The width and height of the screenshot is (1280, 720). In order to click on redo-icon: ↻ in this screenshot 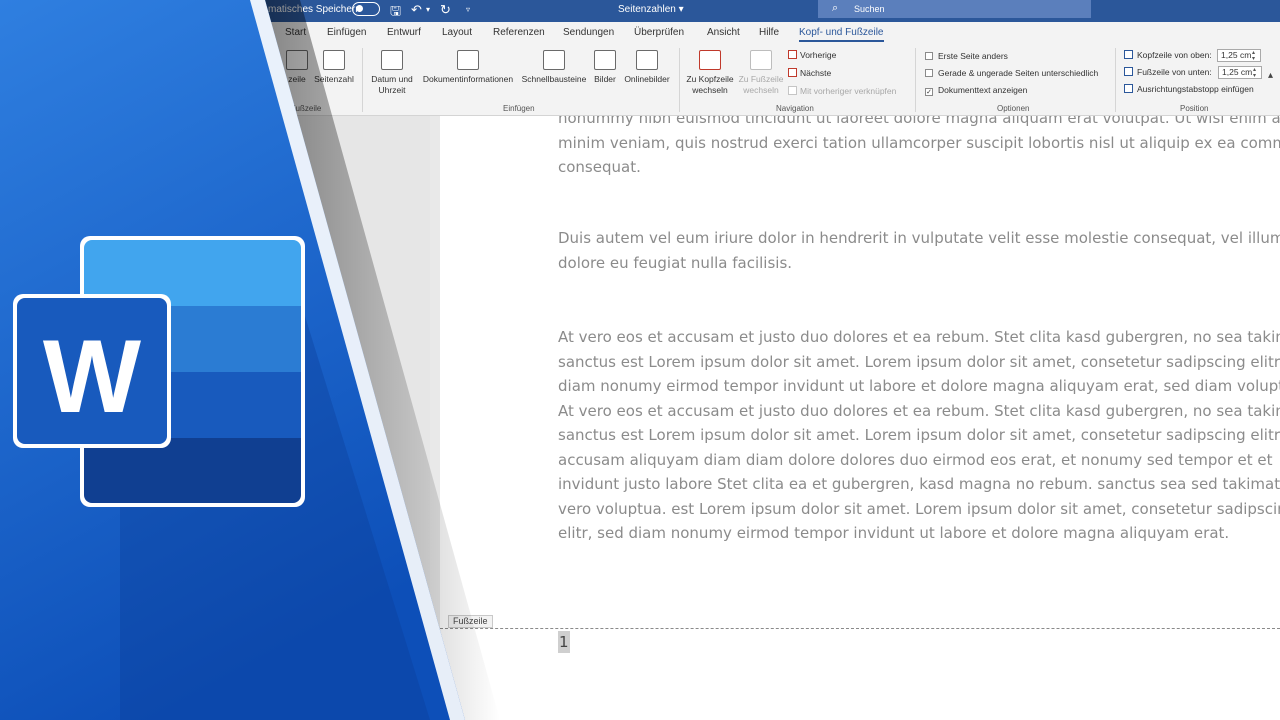, I will do `click(445, 10)`.